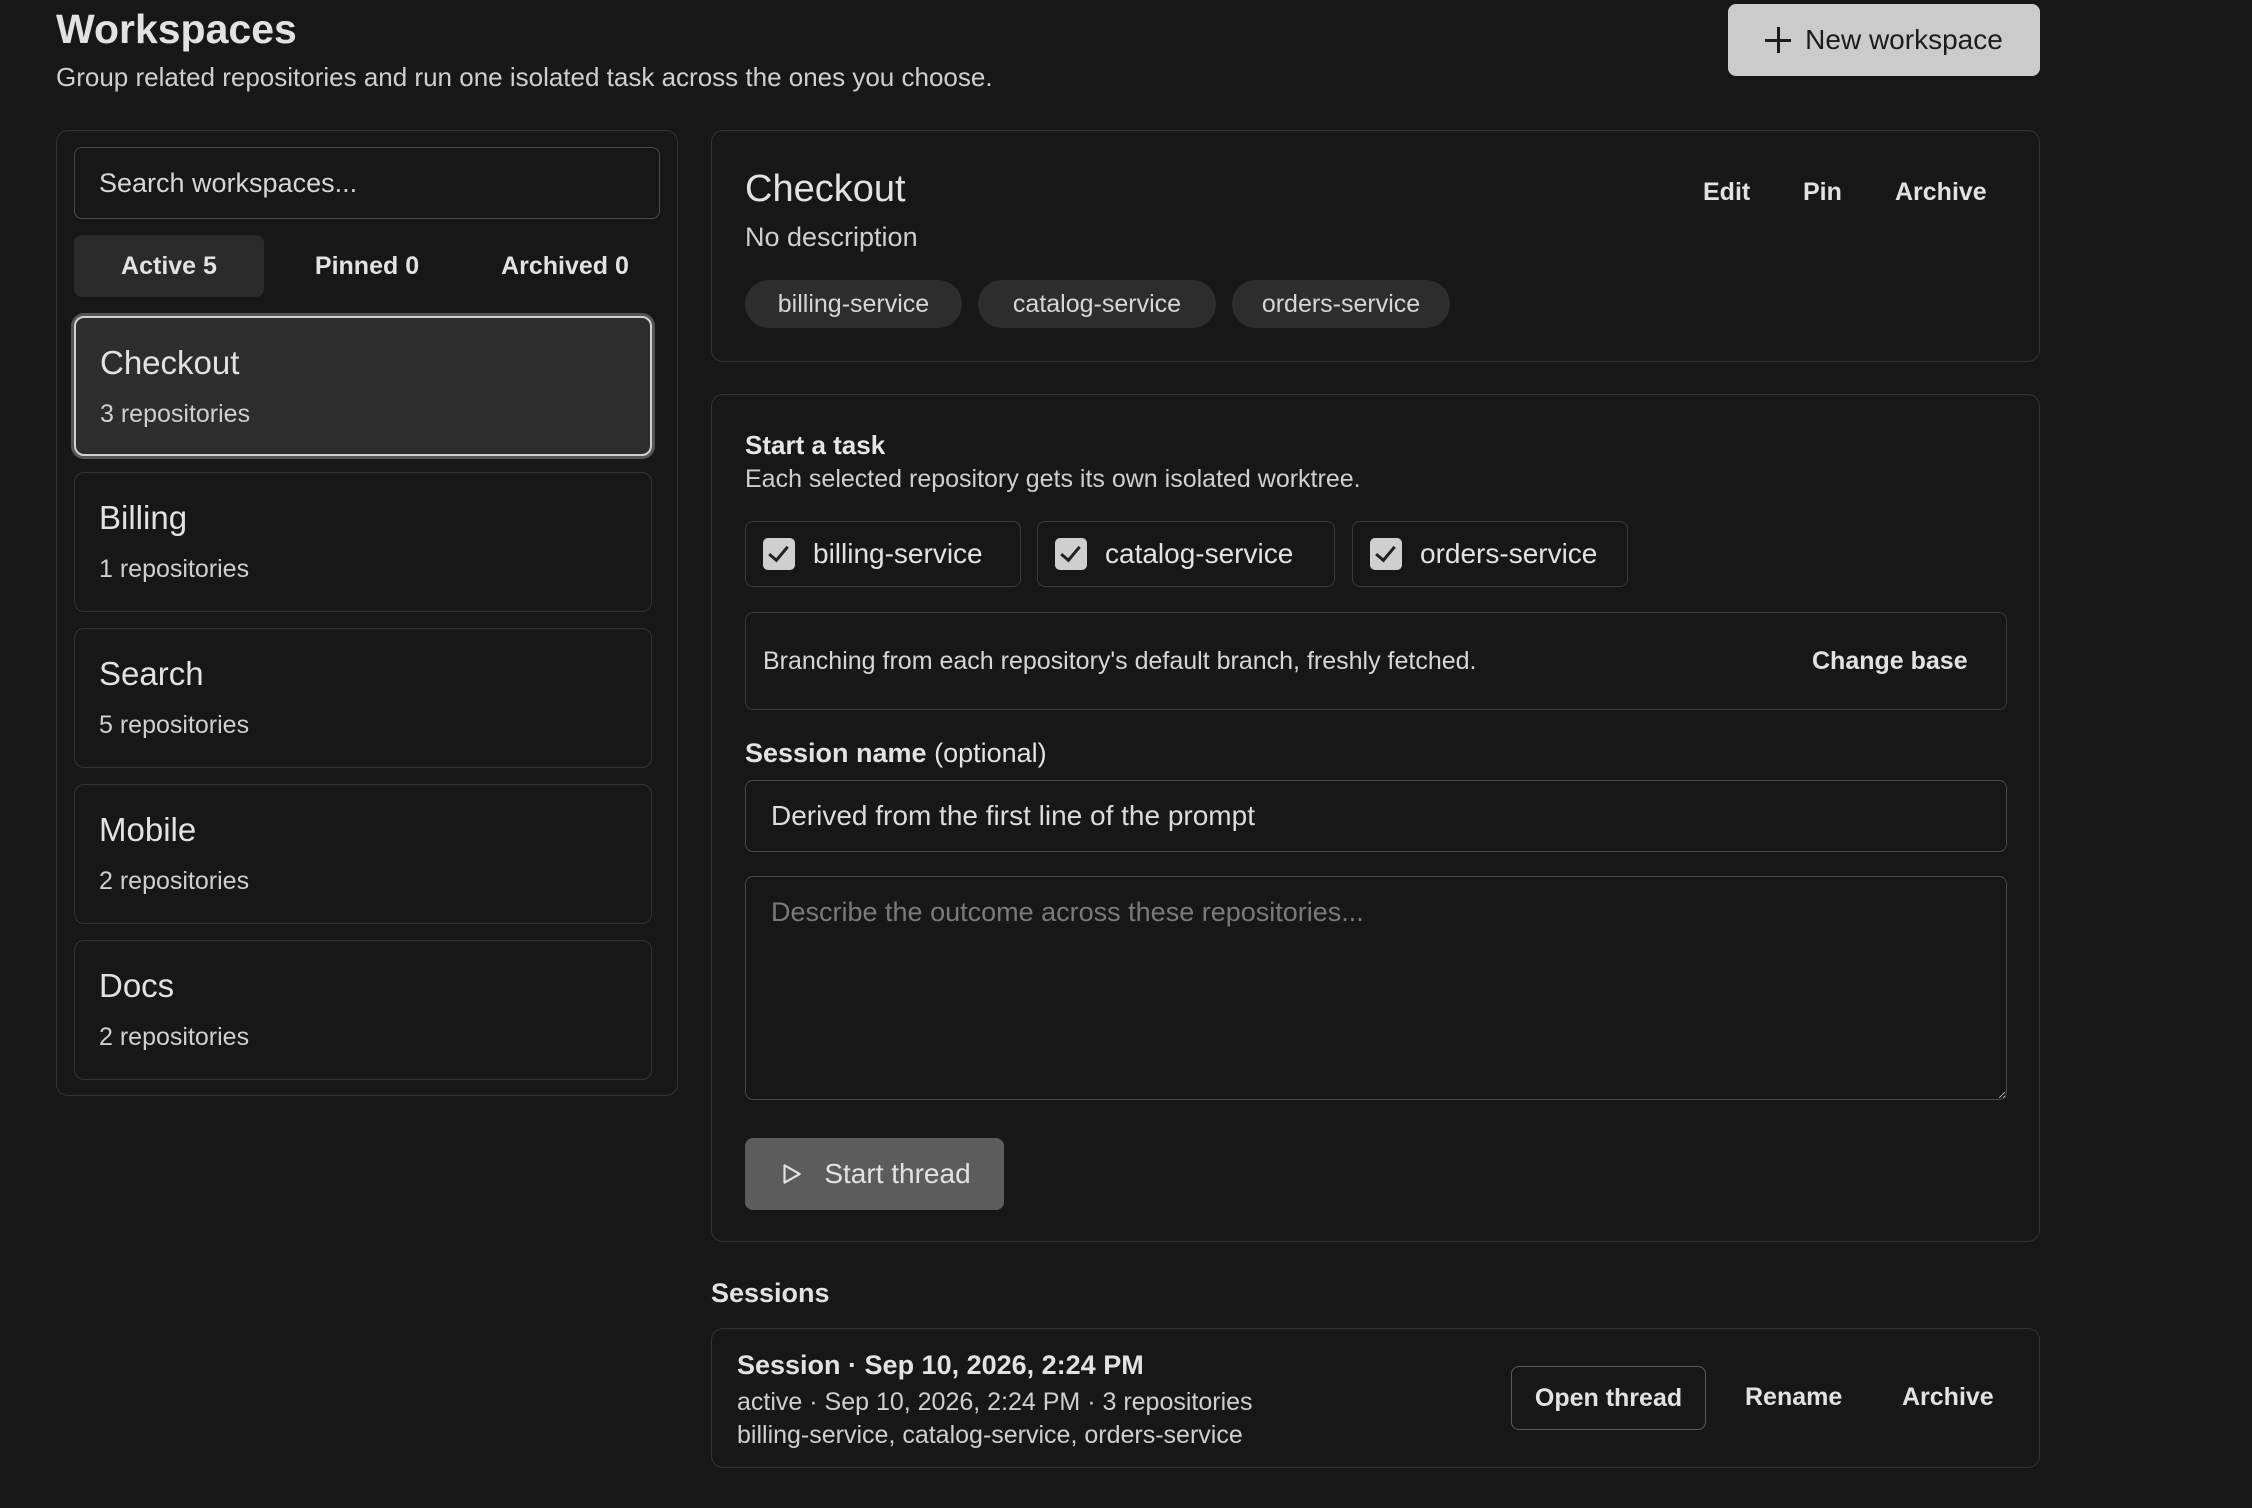 The height and width of the screenshot is (1508, 2252). Describe the element at coordinates (175, 414) in the screenshot. I see `workspace-repo-count: 3 repositories` at that location.